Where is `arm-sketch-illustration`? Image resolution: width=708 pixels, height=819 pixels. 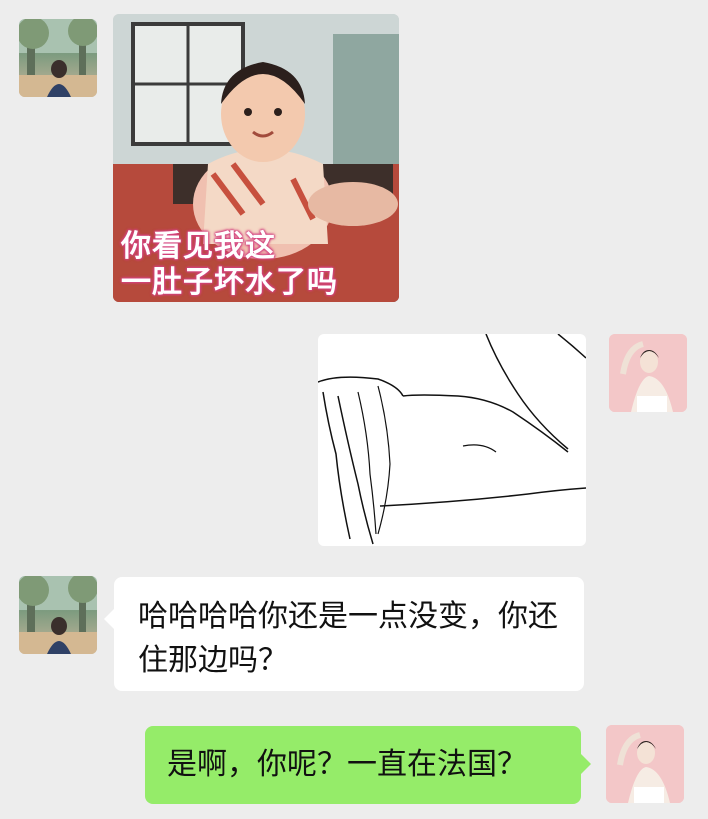
arm-sketch-illustration is located at coordinates (452, 439).